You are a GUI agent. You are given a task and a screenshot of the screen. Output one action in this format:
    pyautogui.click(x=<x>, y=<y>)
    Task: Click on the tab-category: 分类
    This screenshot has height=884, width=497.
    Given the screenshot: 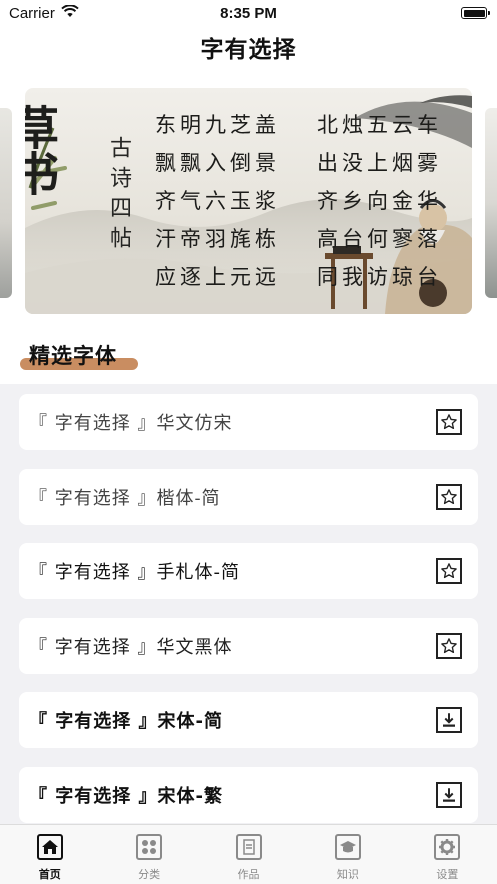 What is the action you would take?
    pyautogui.click(x=148, y=854)
    